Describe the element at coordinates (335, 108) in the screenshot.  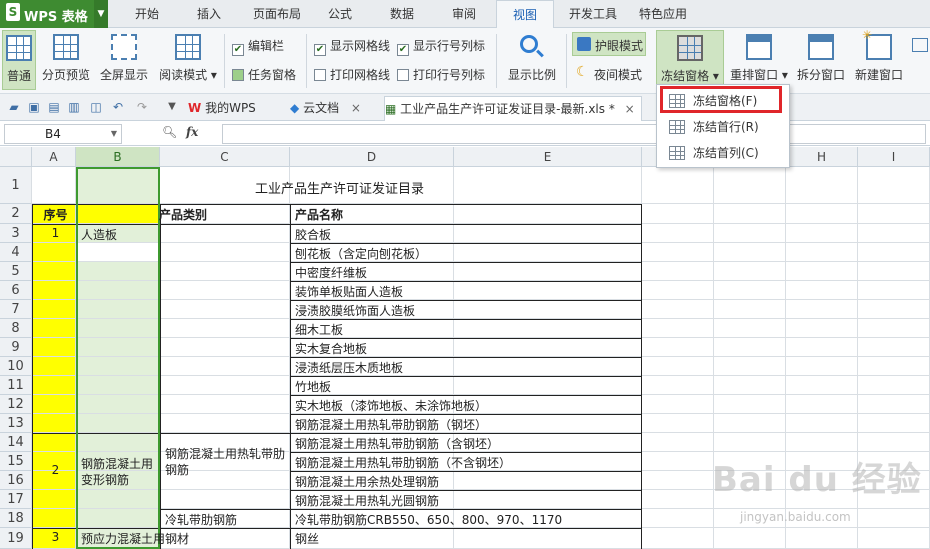
I see `tab-cloud-docs: ◆ 云文档 ×` at that location.